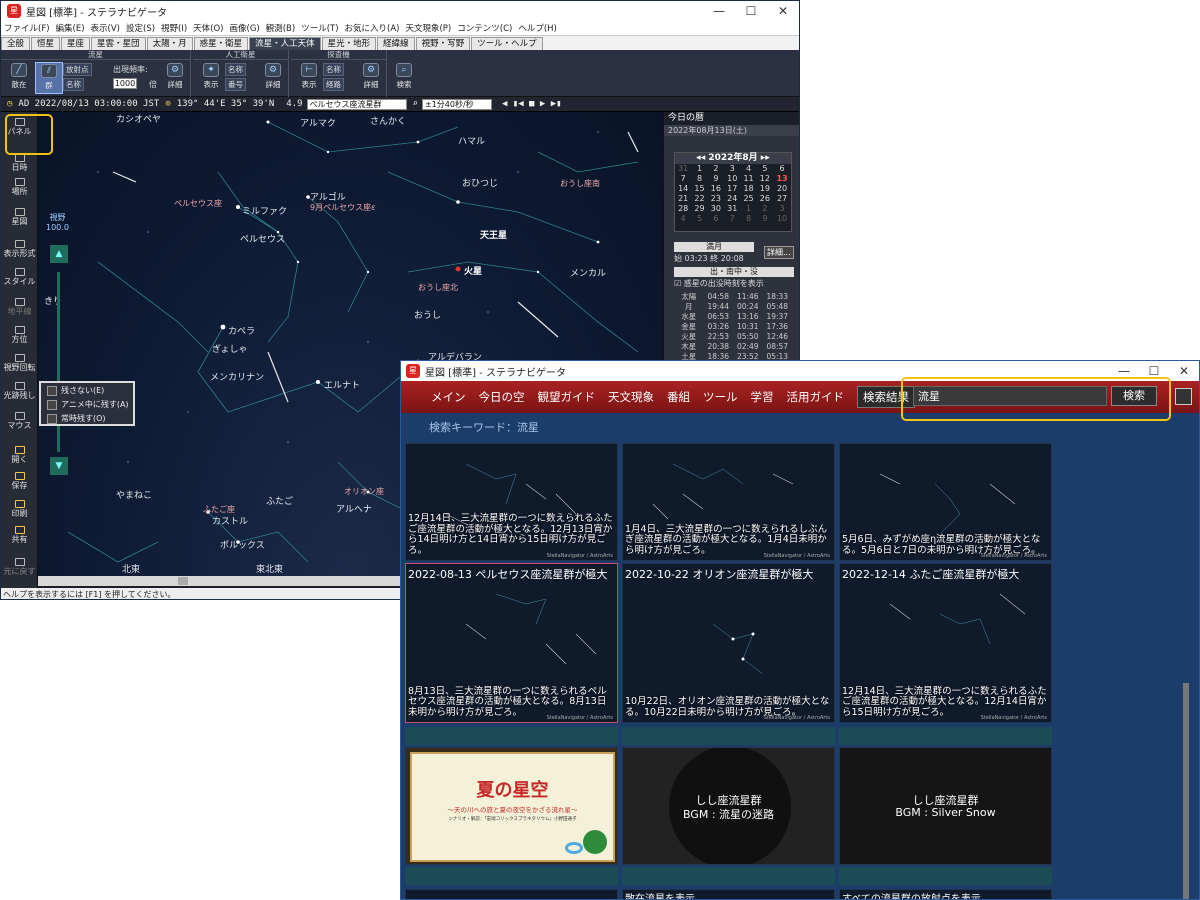 The image size is (1200, 900). Describe the element at coordinates (371, 78) in the screenshot. I see `probe-detail-button: ⚙ 詳細` at that location.